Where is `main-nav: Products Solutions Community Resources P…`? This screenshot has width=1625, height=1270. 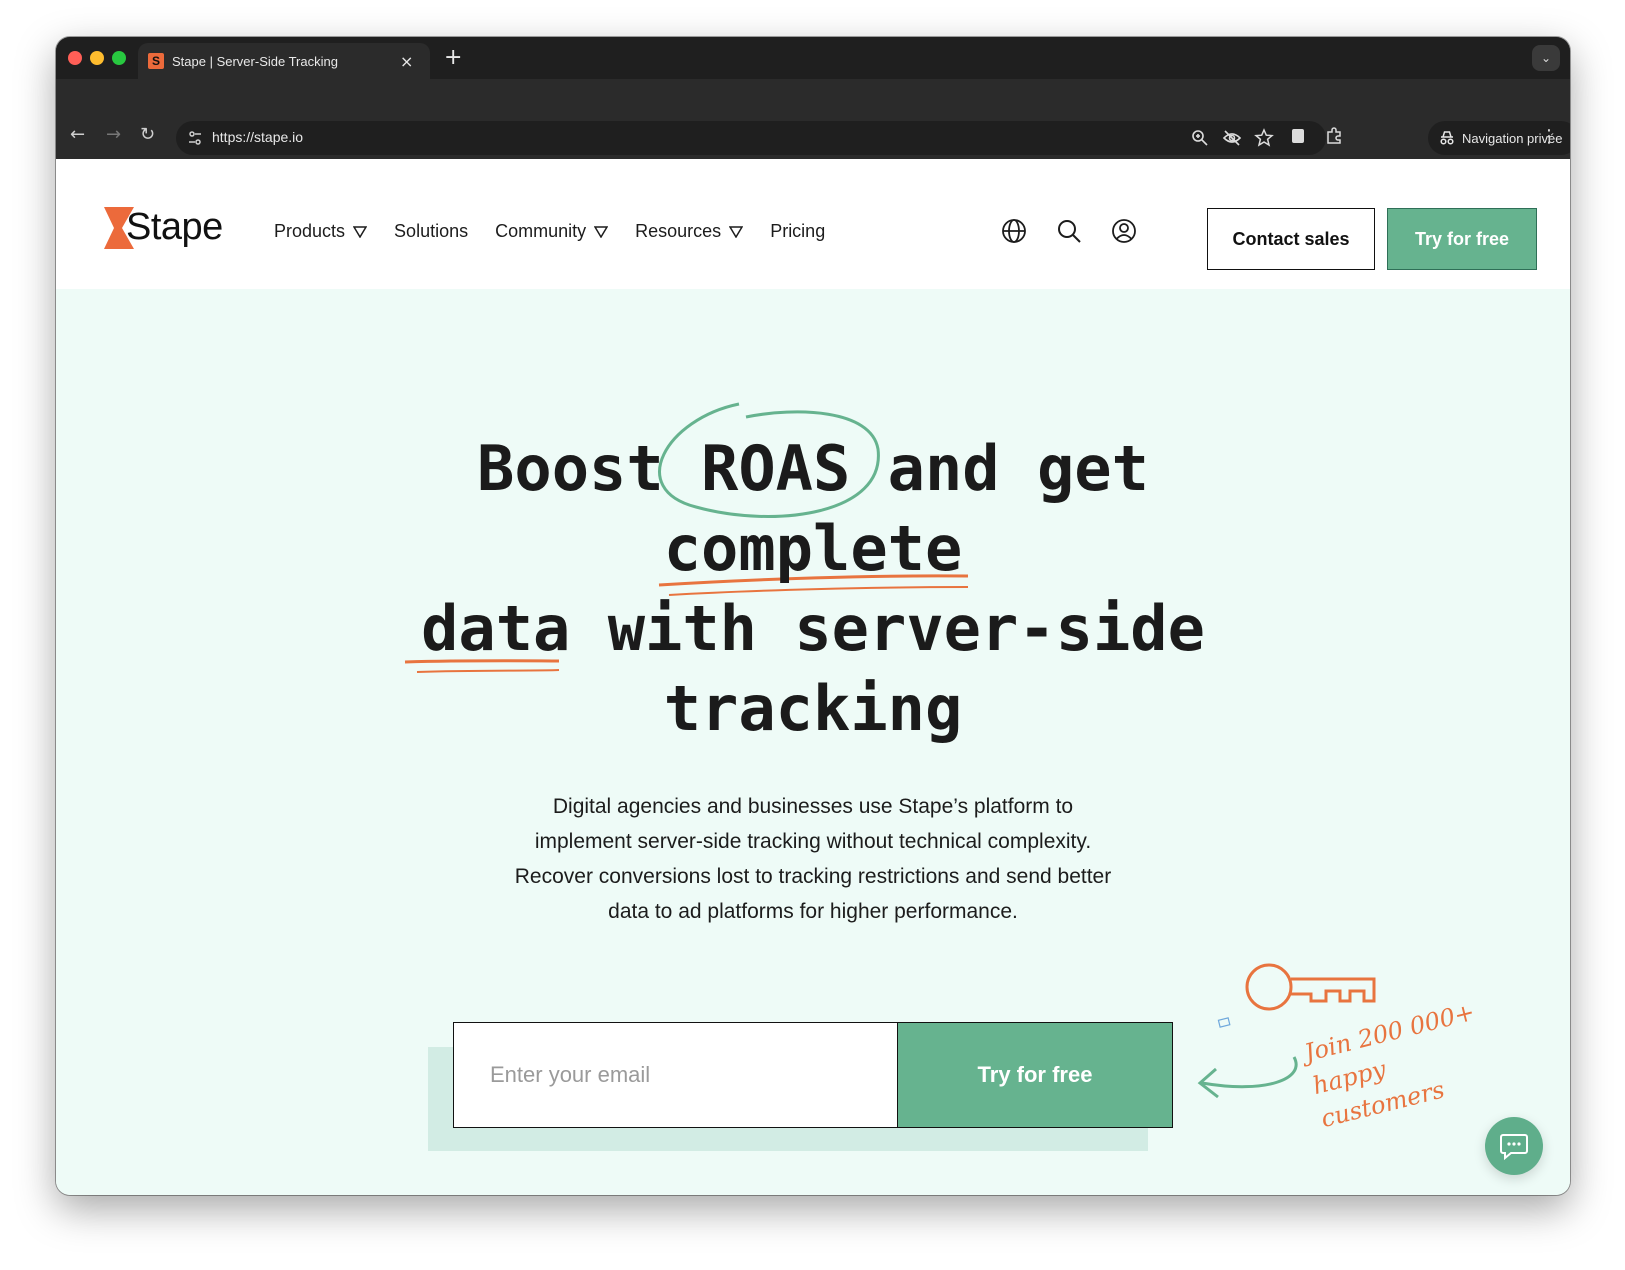
main-nav: Products Solutions Community Resources P… is located at coordinates (563, 231).